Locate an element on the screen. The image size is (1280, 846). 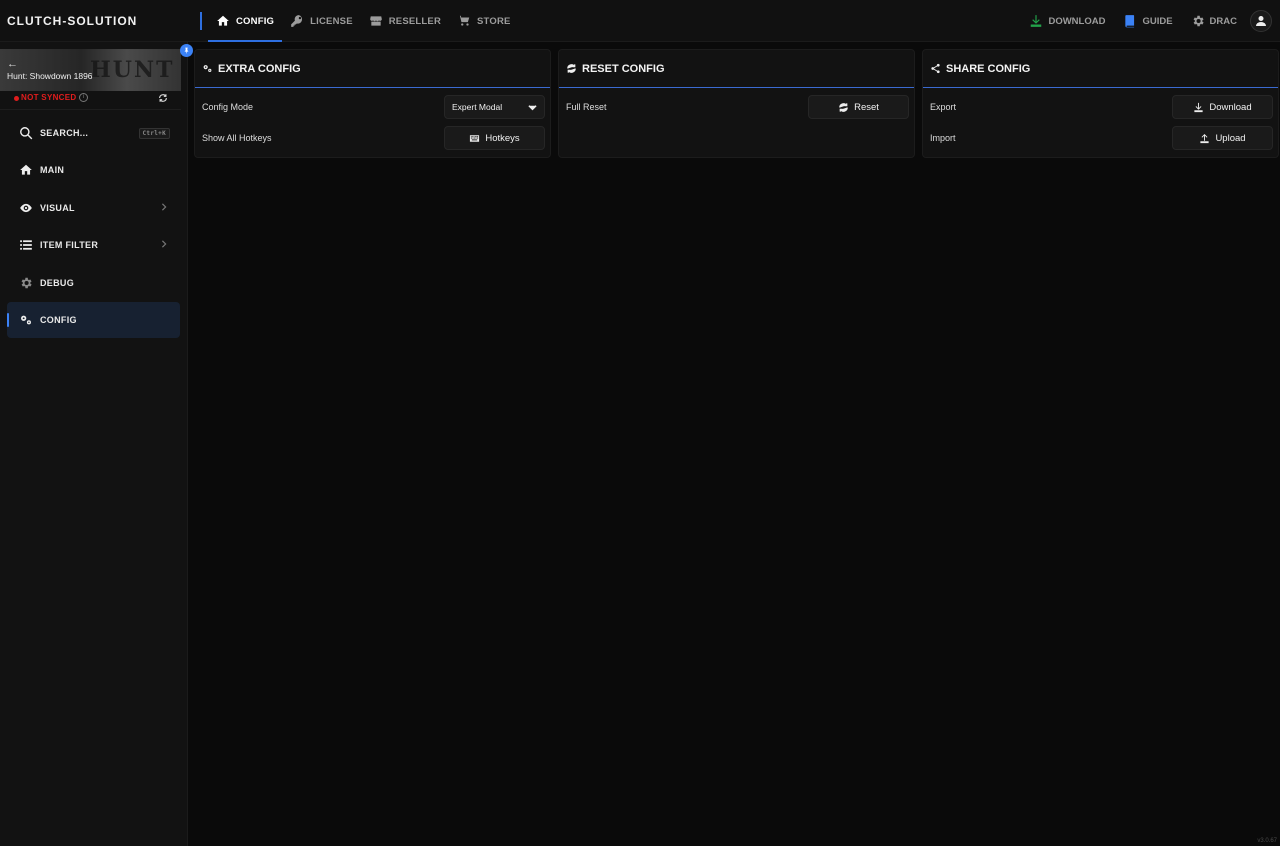
download-button: Download is located at coordinates (1222, 107).